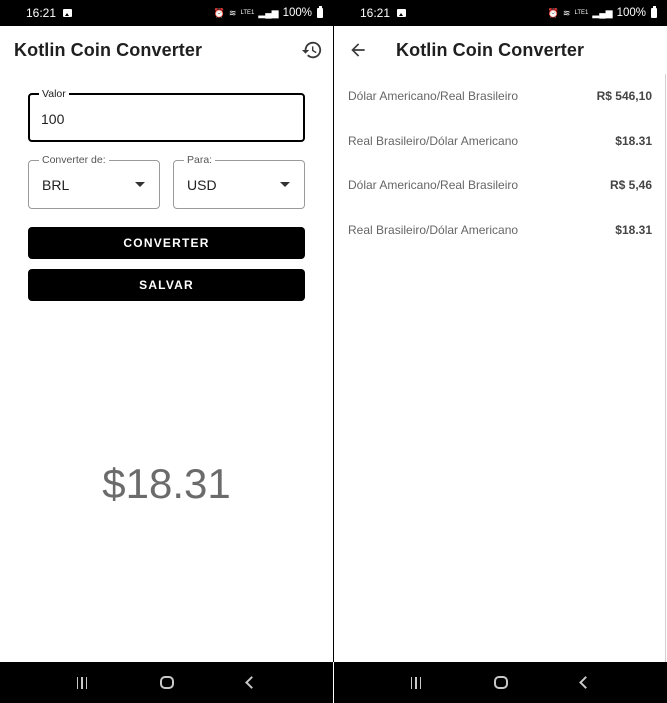 The image size is (667, 703). I want to click on history-item: Dólar Americano/Real Brasileiro R$ 5,46, so click(500, 185).